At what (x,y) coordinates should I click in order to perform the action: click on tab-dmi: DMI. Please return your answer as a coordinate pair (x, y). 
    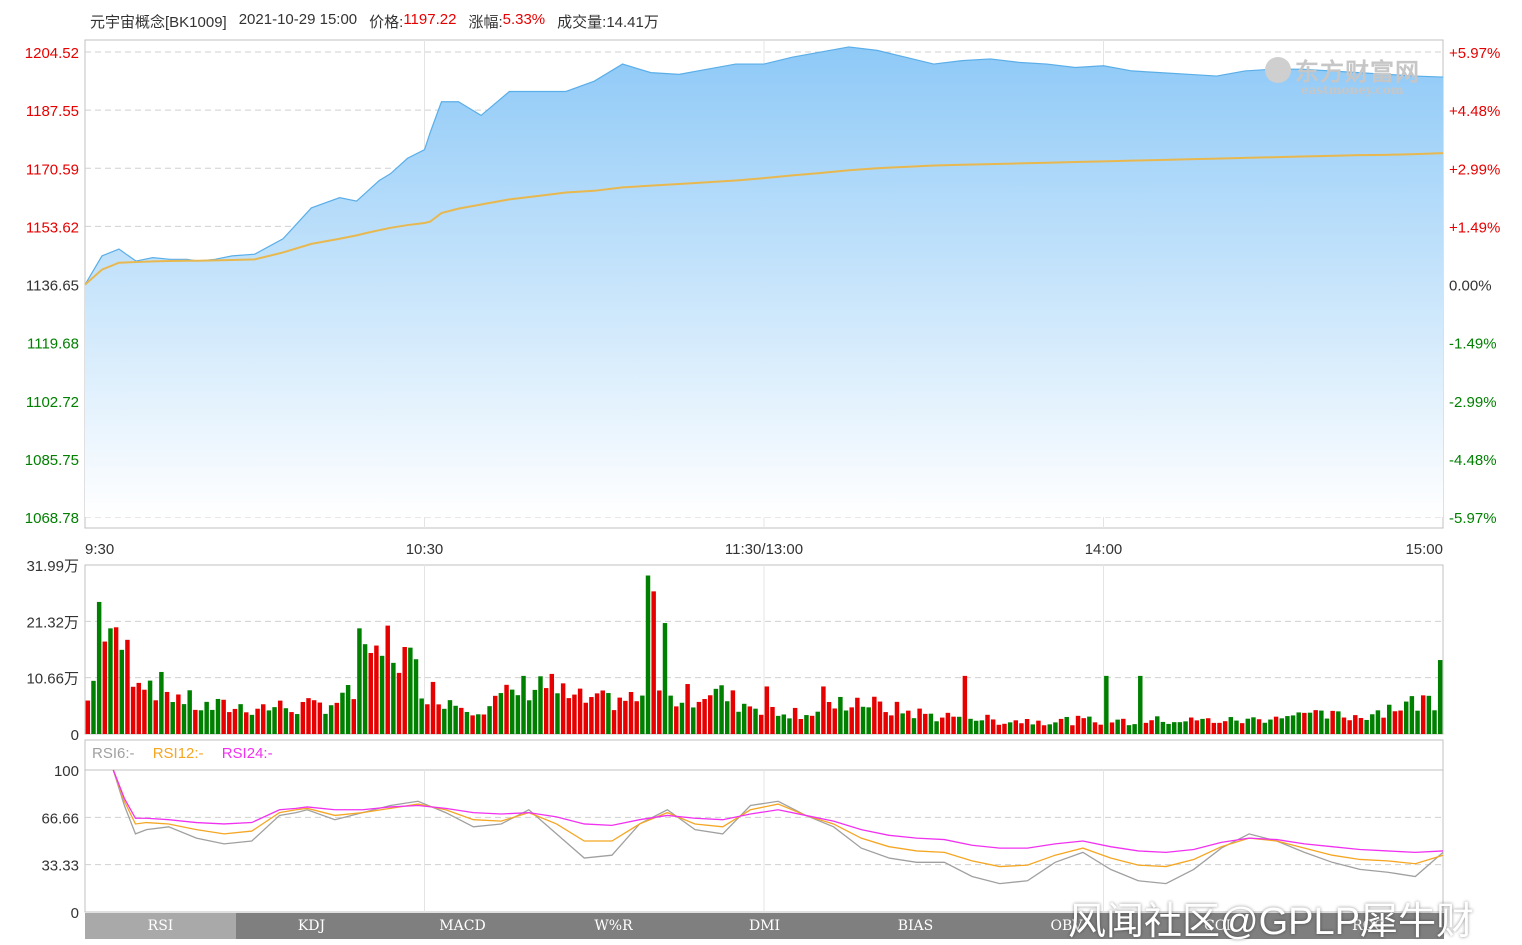
    Looking at the image, I should click on (764, 926).